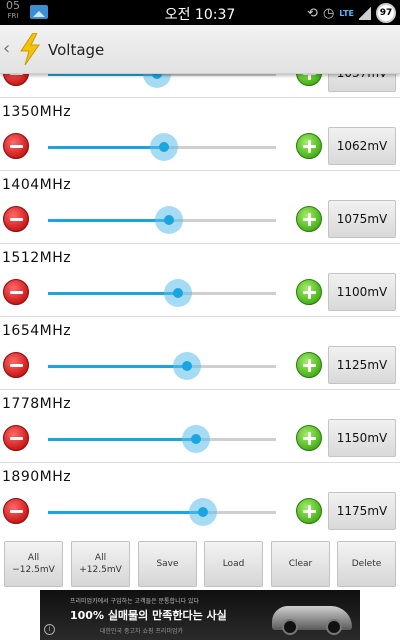 The image size is (400, 640). I want to click on button-label: Delete, so click(366, 564).